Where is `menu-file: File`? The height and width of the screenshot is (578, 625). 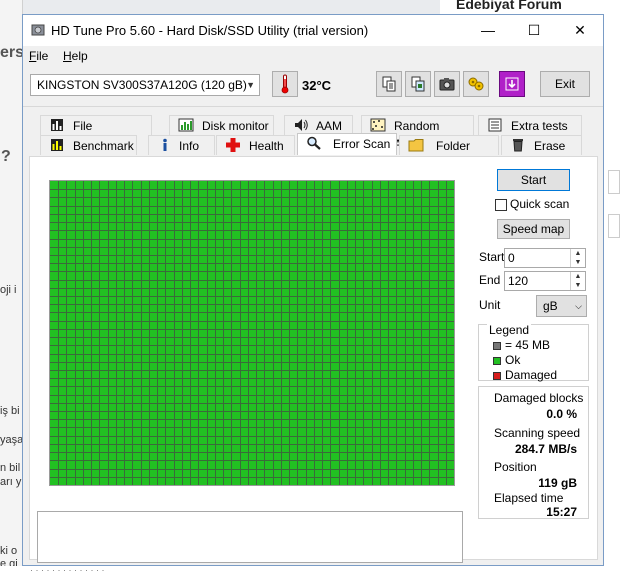 menu-file: File is located at coordinates (38, 56).